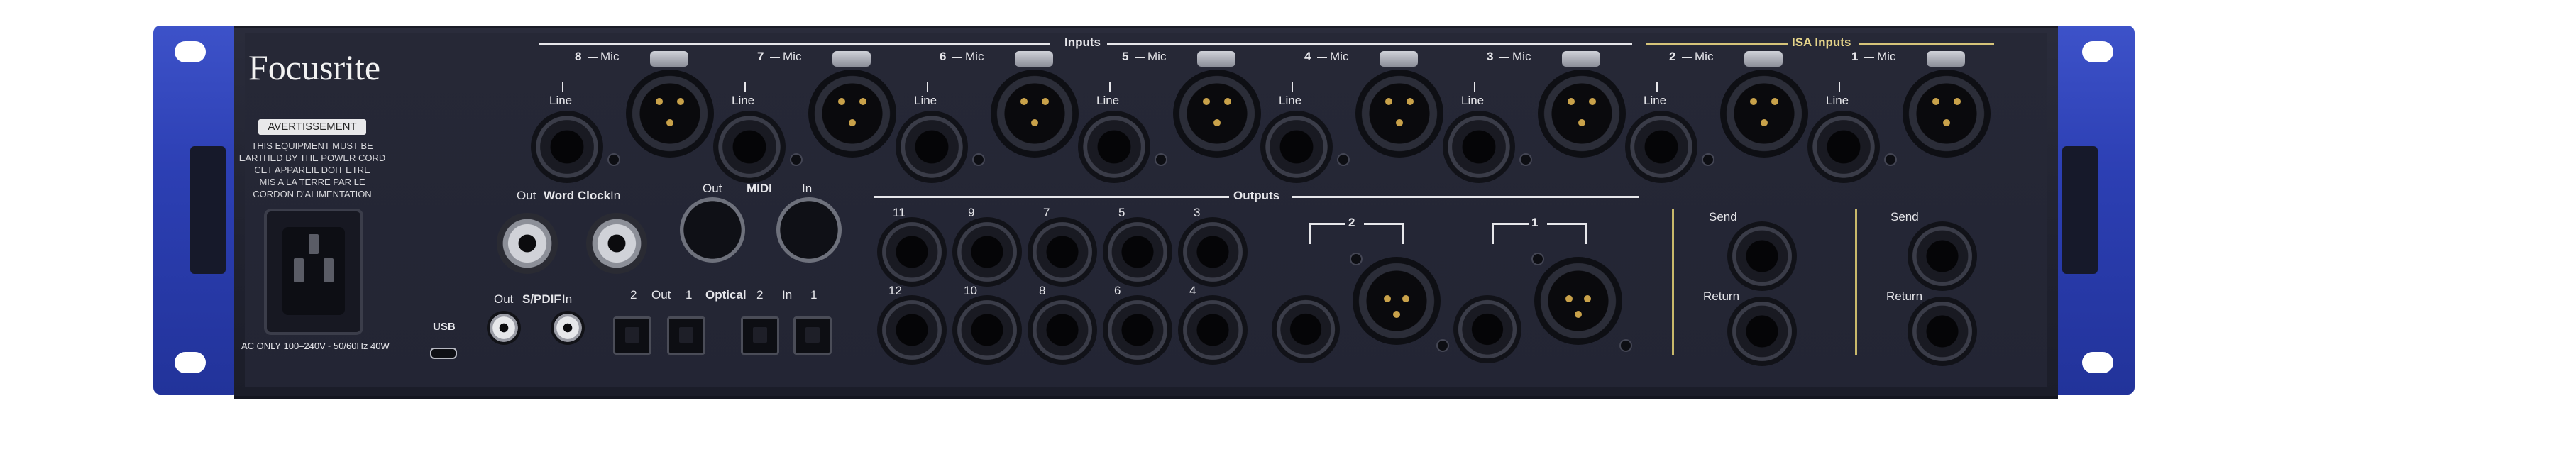 Image resolution: width=2576 pixels, height=452 pixels. What do you see at coordinates (759, 188) in the screenshot?
I see `midi-title: MIDI` at bounding box center [759, 188].